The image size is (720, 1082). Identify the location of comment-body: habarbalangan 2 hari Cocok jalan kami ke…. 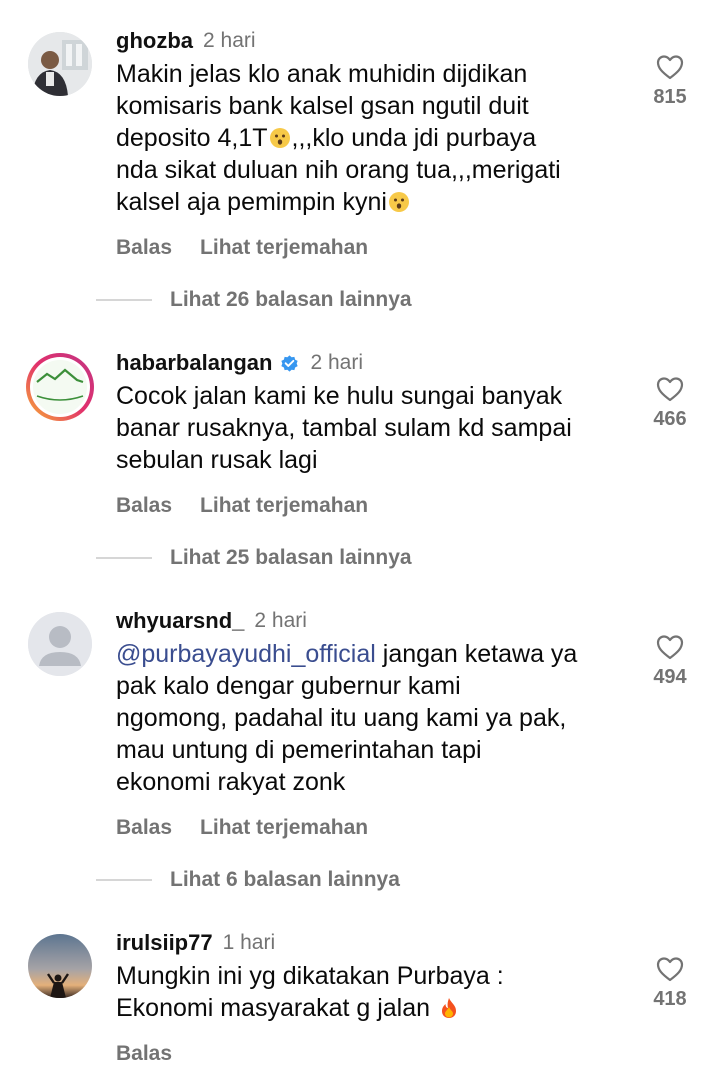
(376, 411).